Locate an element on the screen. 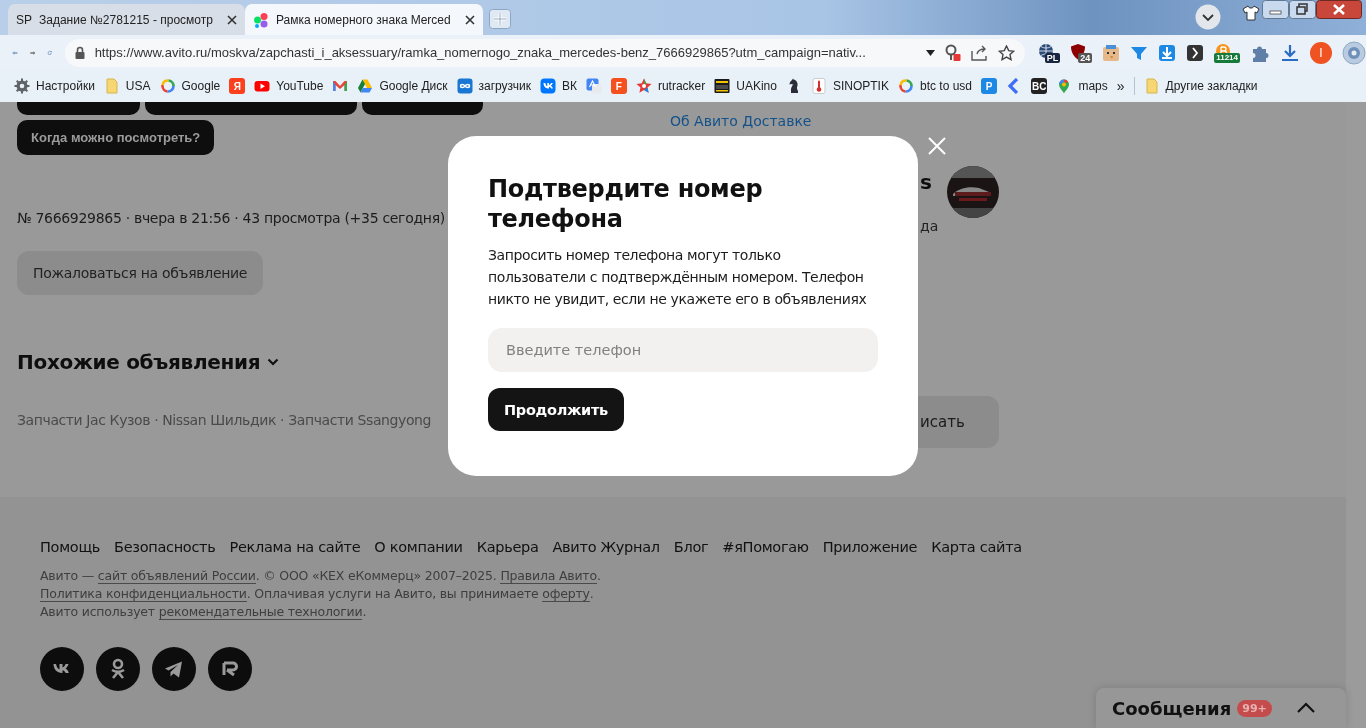 Image resolution: width=1366 pixels, height=728 pixels. footer-link: Приложение is located at coordinates (870, 547).